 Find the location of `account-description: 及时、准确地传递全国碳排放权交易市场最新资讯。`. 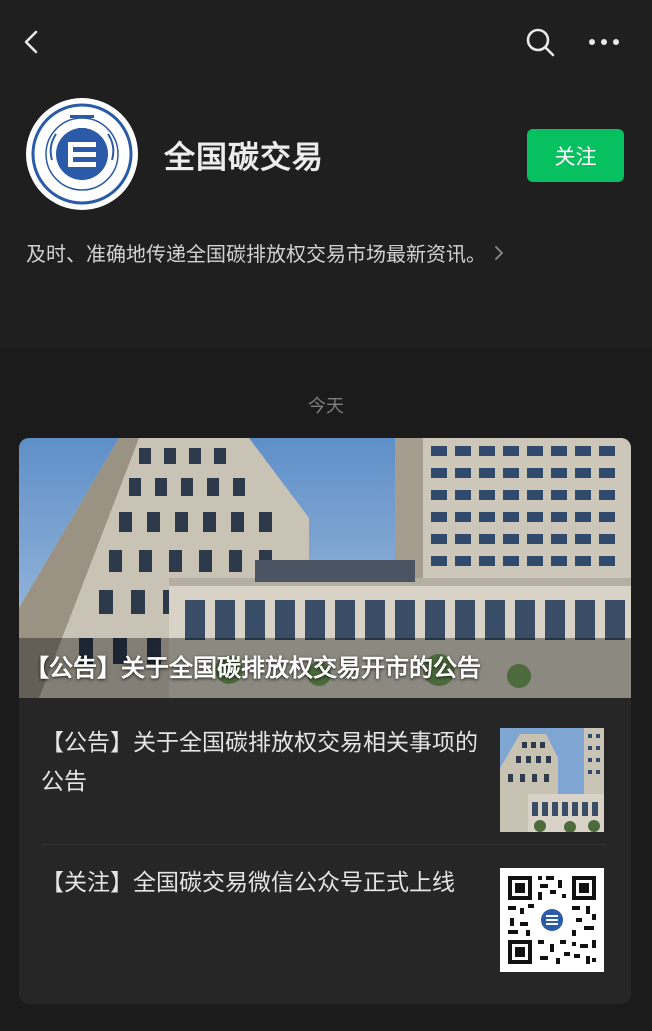

account-description: 及时、准确地传递全国碳排放权交易市场最新资讯。 is located at coordinates (265, 252).